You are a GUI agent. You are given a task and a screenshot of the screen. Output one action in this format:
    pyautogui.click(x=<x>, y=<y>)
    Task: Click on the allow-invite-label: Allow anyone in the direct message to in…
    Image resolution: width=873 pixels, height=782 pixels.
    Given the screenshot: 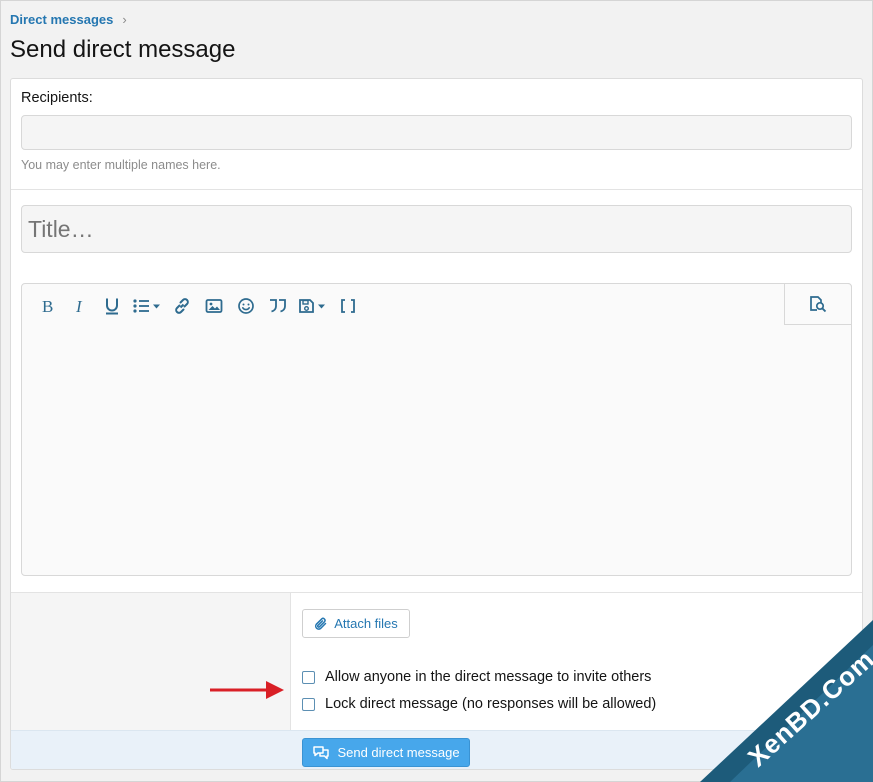 What is the action you would take?
    pyautogui.click(x=488, y=677)
    